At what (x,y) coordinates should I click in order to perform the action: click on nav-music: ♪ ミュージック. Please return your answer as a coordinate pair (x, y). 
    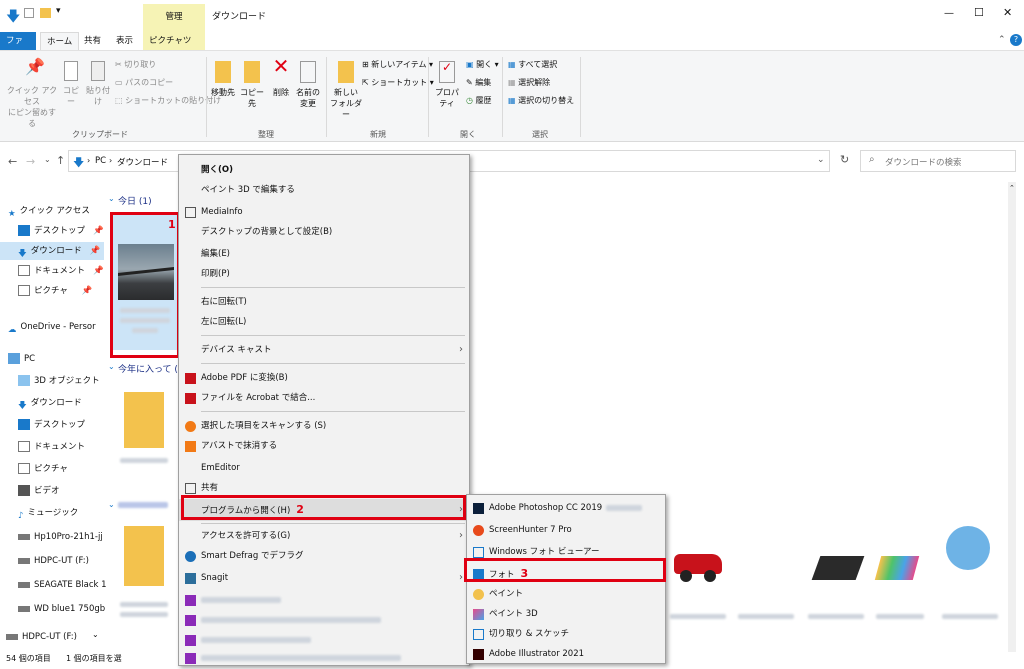
    Looking at the image, I should click on (48, 513).